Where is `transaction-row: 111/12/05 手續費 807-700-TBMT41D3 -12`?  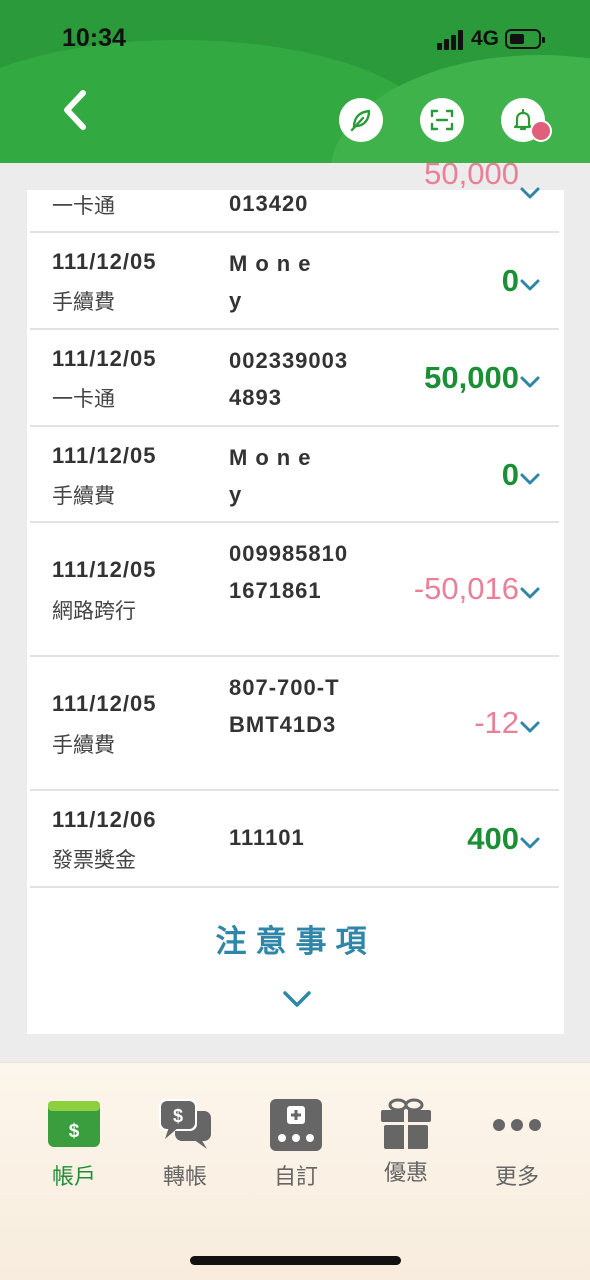 transaction-row: 111/12/05 手續費 807-700-TBMT41D3 -12 is located at coordinates (294, 724).